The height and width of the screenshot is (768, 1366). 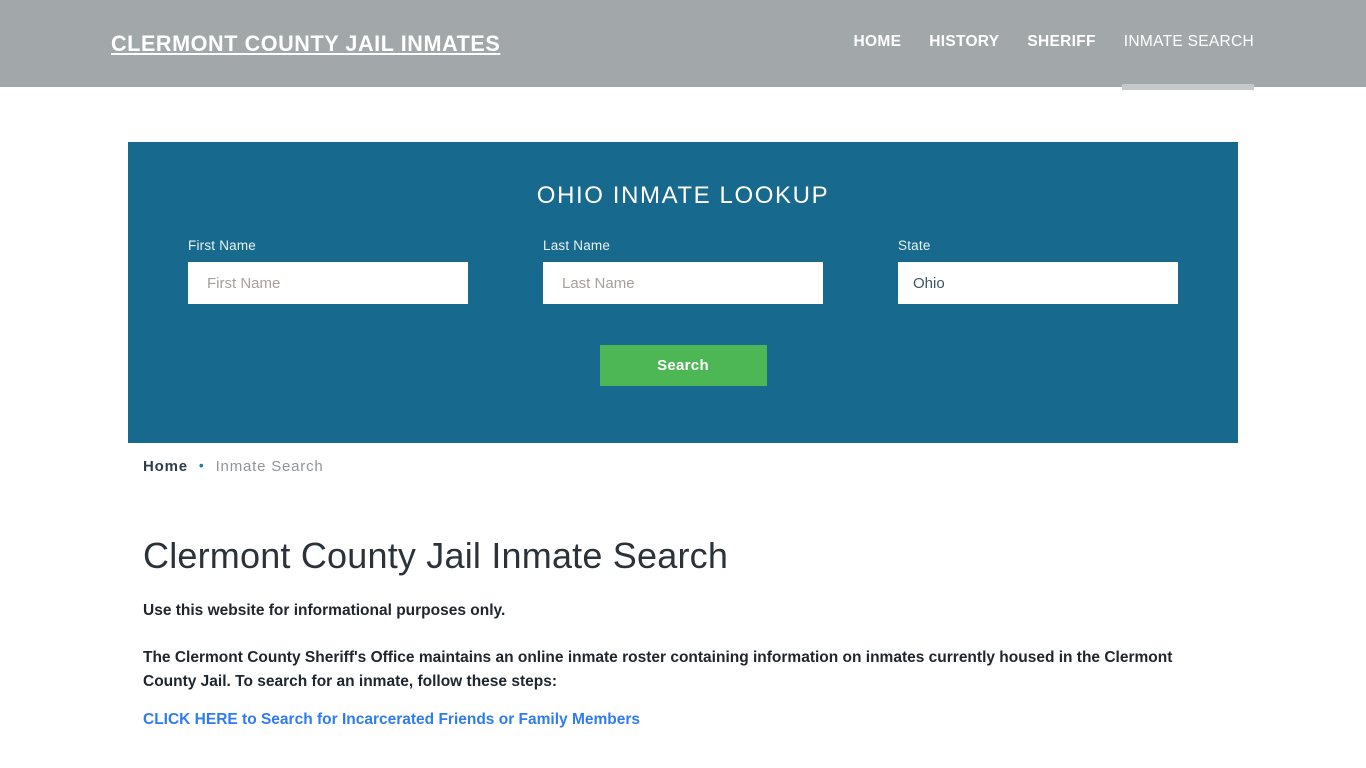 What do you see at coordinates (577, 245) in the screenshot?
I see `last-name-label: Last Name` at bounding box center [577, 245].